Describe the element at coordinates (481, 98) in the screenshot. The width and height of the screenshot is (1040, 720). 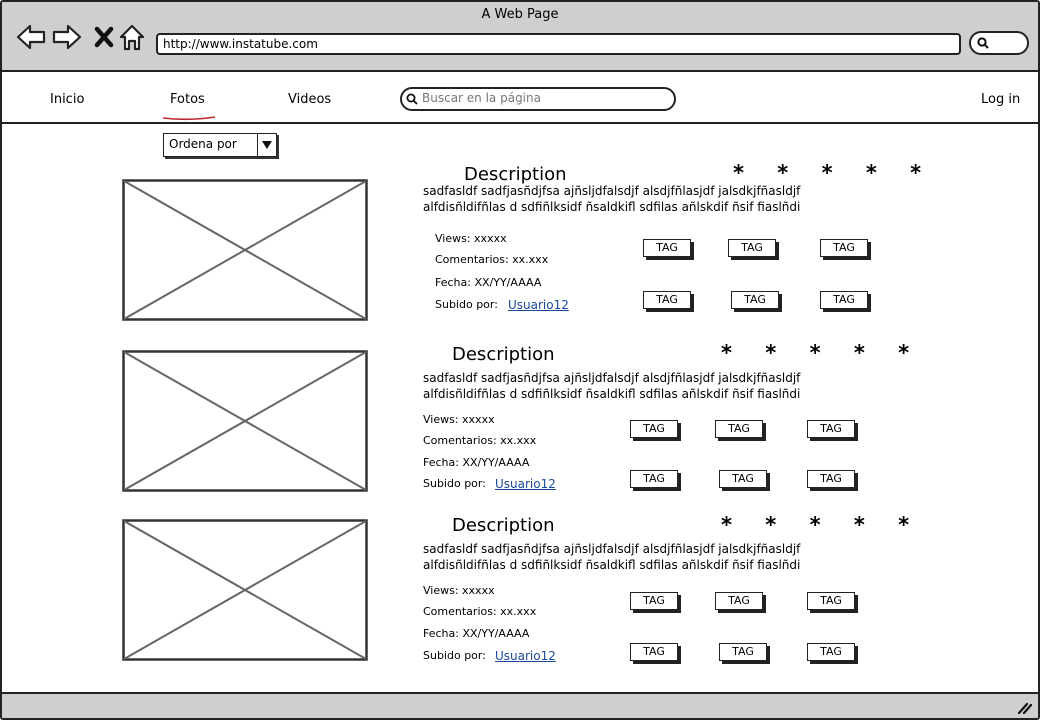
I see `search-placeholder: Buscar en la página` at that location.